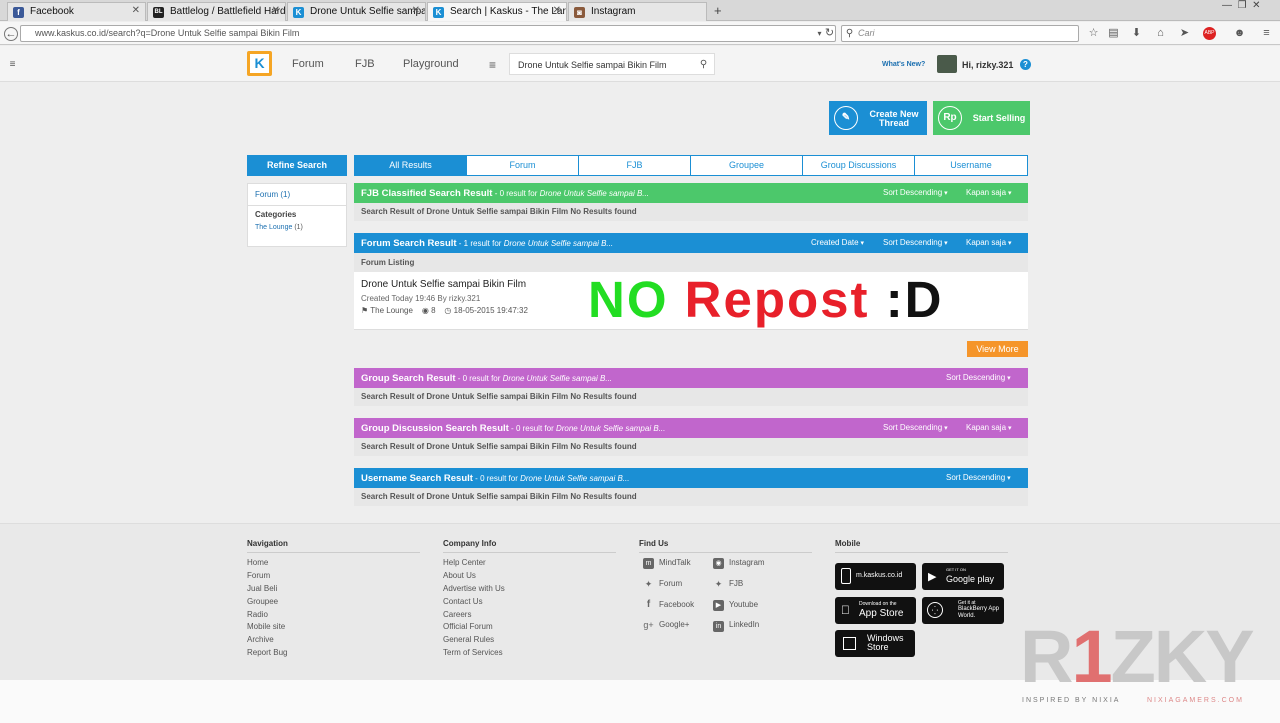 This screenshot has height=723, width=1280. What do you see at coordinates (1093, 33) in the screenshot?
I see `bookmark-star-icon: ☆` at bounding box center [1093, 33].